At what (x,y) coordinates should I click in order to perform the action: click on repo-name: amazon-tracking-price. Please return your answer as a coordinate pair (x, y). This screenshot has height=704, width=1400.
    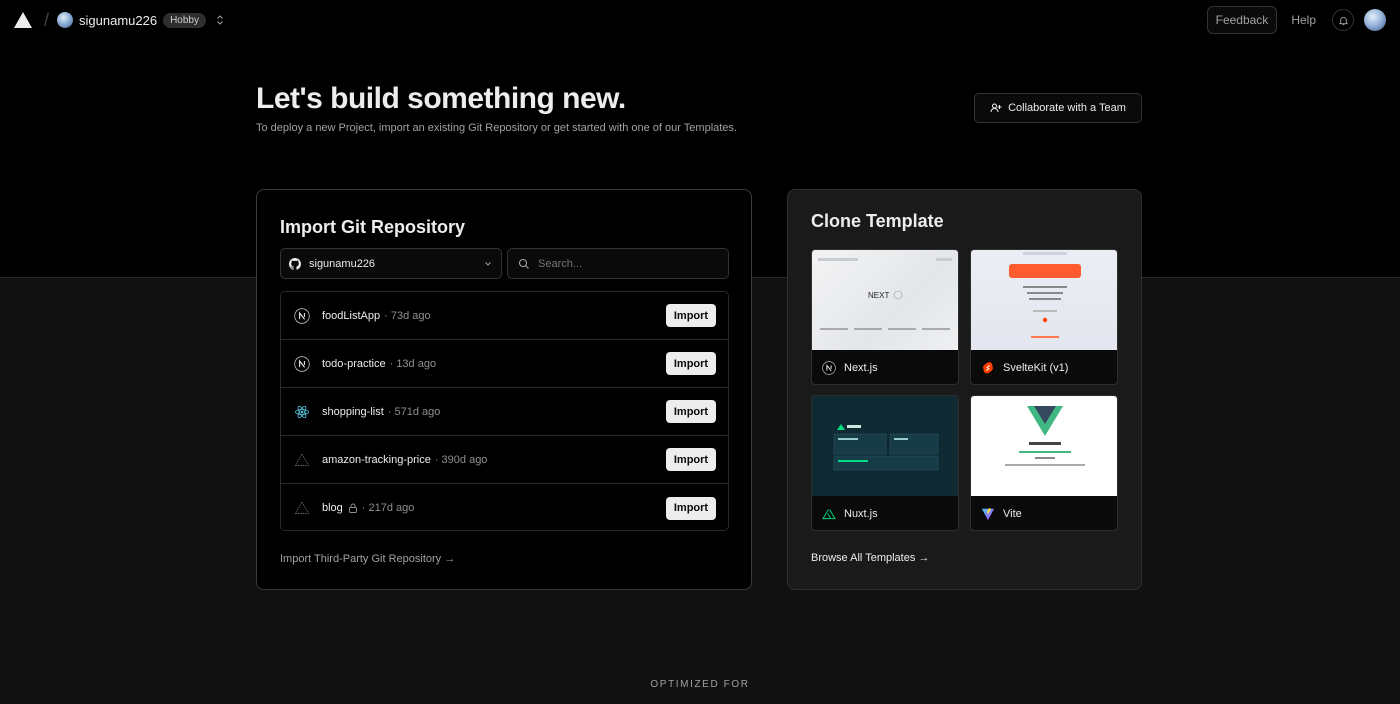
    Looking at the image, I should click on (376, 459).